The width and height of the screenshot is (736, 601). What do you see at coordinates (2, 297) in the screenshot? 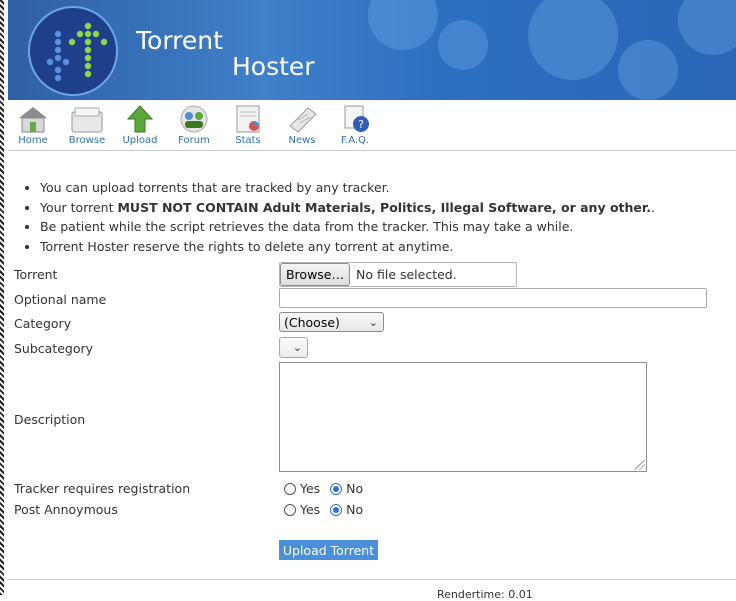
I see `page-edge` at bounding box center [2, 297].